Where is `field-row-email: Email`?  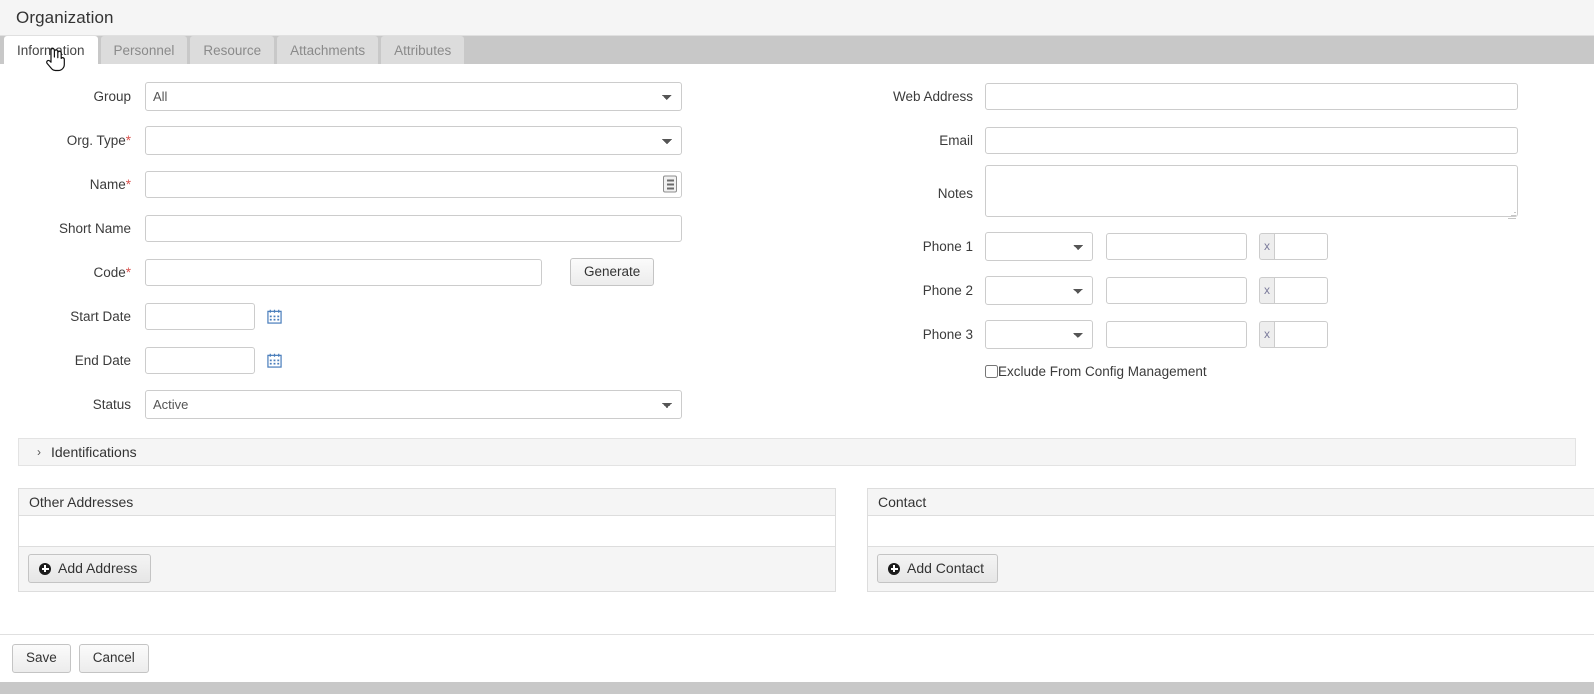
field-row-email: Email is located at coordinates (1217, 140).